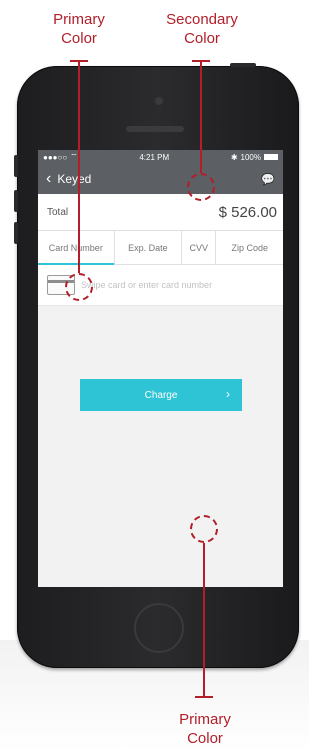 Image resolution: width=320 pixels, height=752 pixels. What do you see at coordinates (74, 179) in the screenshot?
I see `nav-title: Keyed` at bounding box center [74, 179].